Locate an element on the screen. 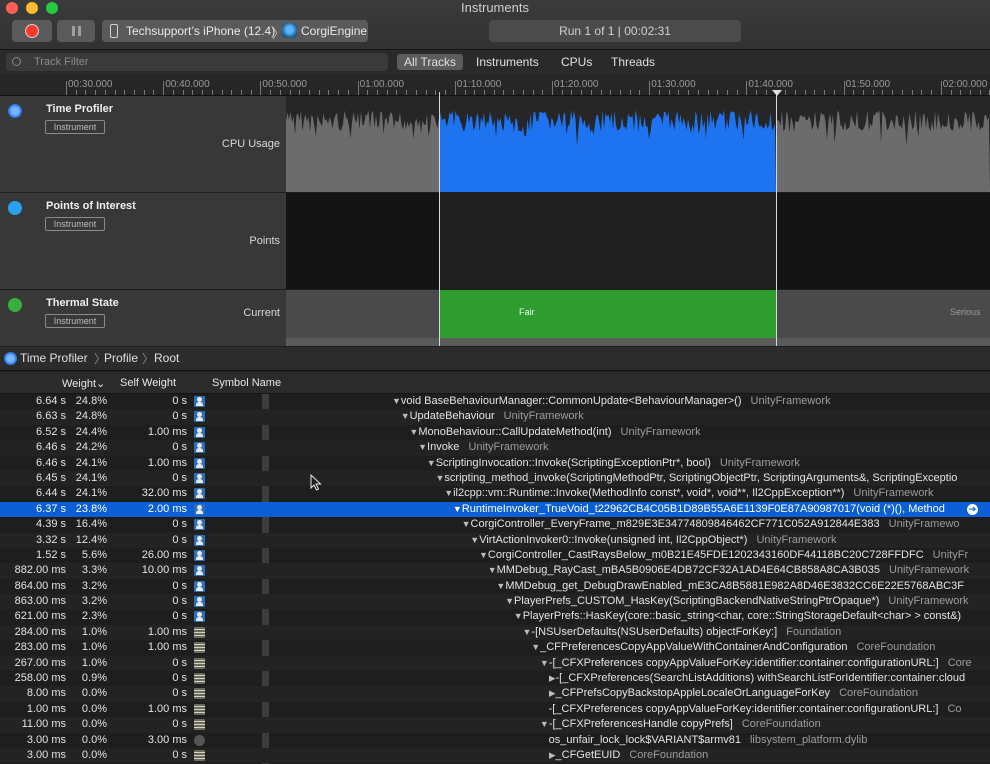  symbol-name: _CFGetEUID is located at coordinates (588, 754).